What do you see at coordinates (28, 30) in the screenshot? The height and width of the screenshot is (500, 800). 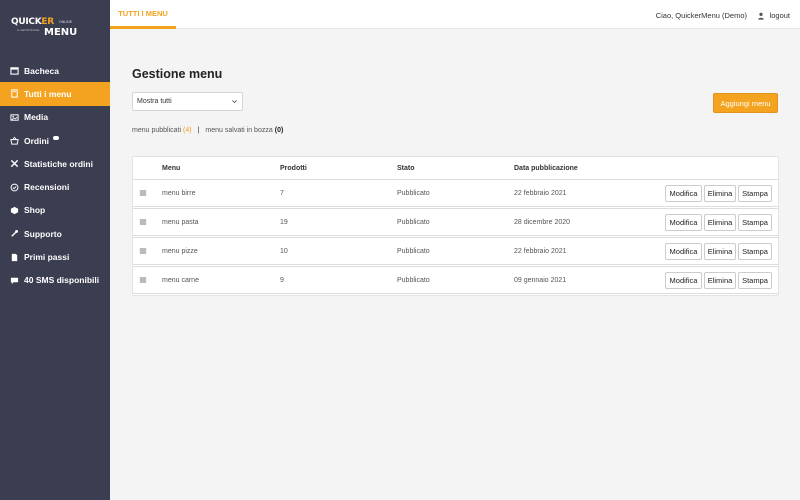 I see `logo-tagline: IL GESTIONALE` at bounding box center [28, 30].